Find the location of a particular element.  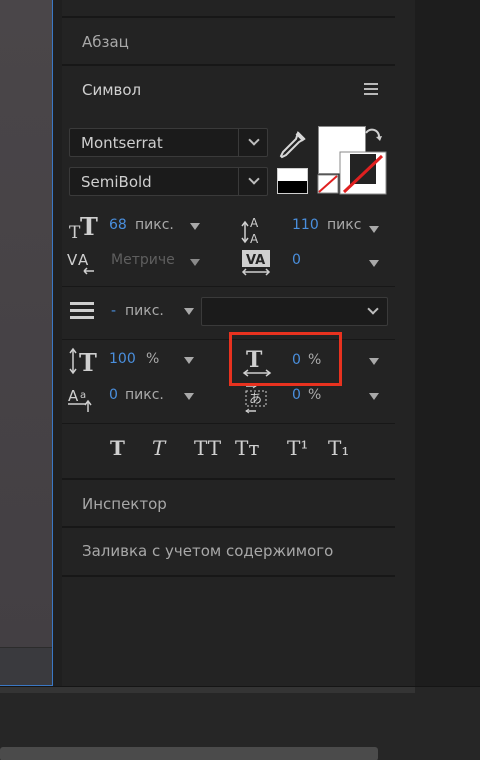

default-colors-swatch is located at coordinates (292, 181).